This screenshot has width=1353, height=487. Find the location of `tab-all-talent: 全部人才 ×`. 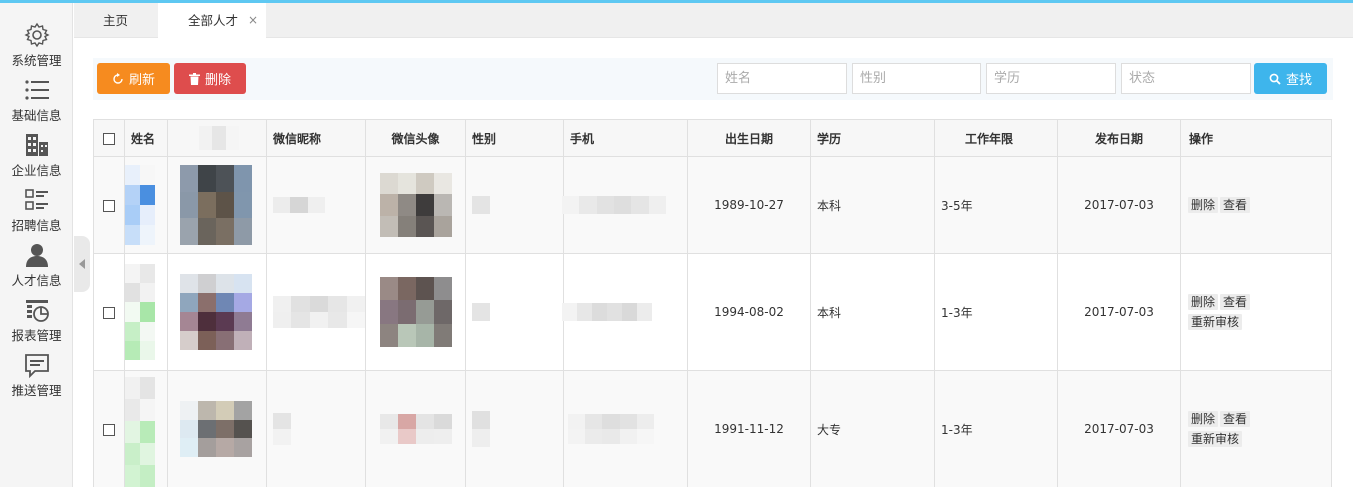

tab-all-talent: 全部人才 × is located at coordinates (212, 20).